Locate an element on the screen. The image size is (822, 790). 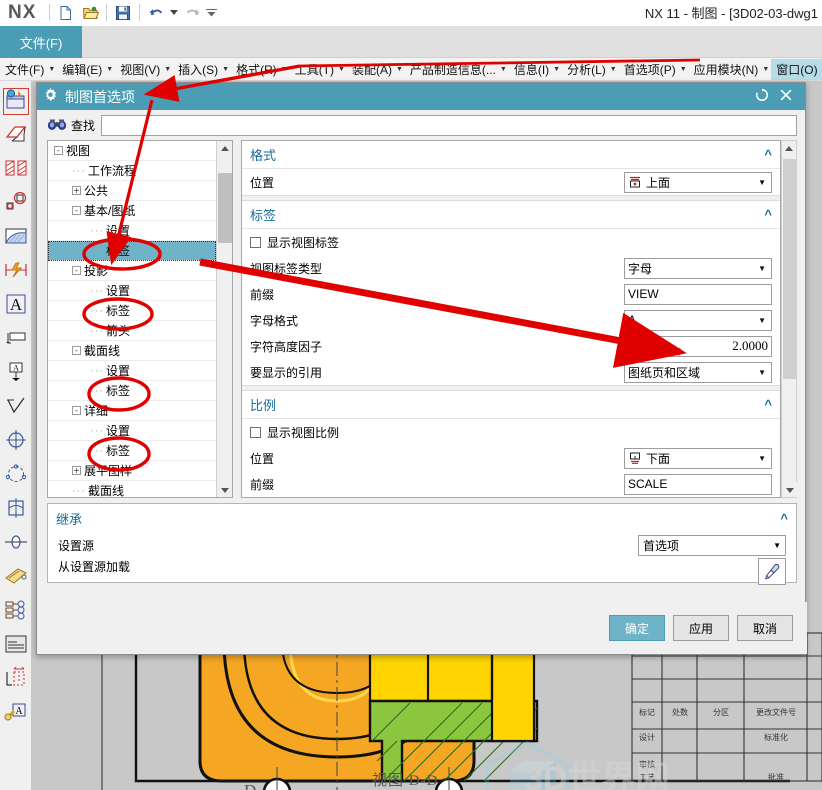
setting-text-input: SCALE is located at coordinates (698, 484).